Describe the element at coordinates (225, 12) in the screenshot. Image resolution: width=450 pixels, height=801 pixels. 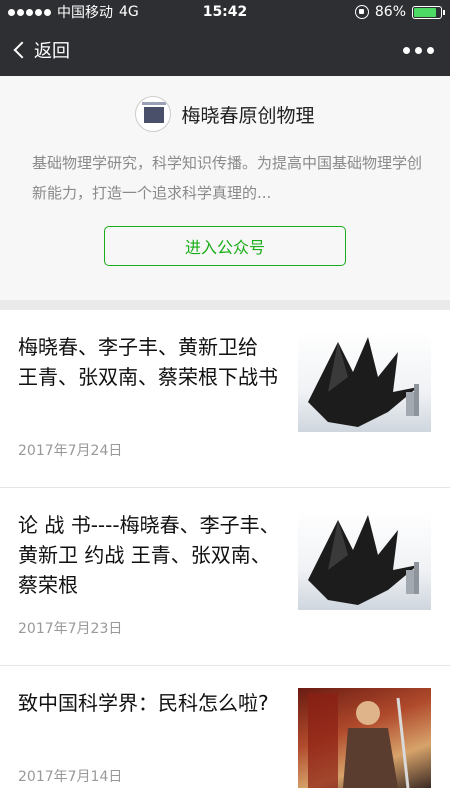
I see `status-bar: 中国移动 4G 15:42 86%` at that location.